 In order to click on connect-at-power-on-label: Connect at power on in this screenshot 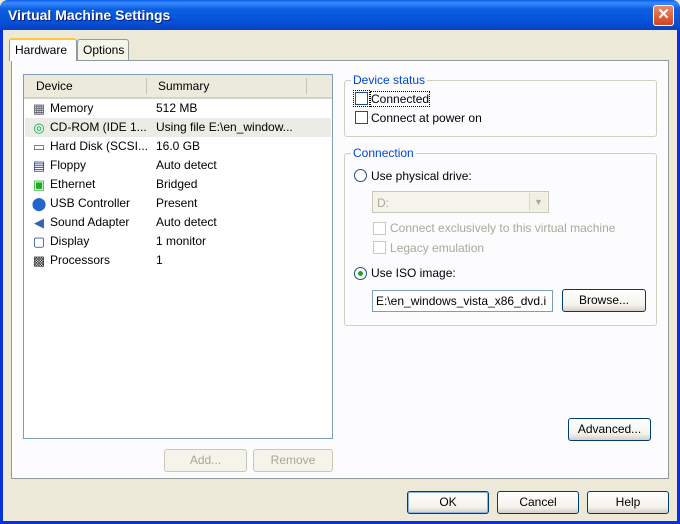, I will do `click(426, 118)`.